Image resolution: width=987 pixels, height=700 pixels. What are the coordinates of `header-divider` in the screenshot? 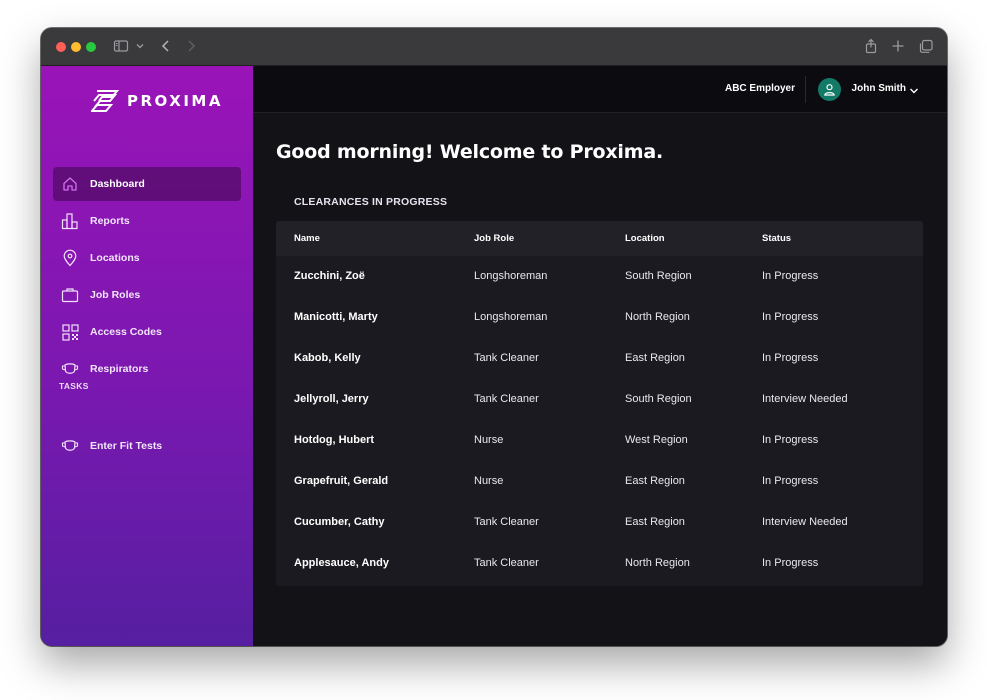 It's located at (805, 89).